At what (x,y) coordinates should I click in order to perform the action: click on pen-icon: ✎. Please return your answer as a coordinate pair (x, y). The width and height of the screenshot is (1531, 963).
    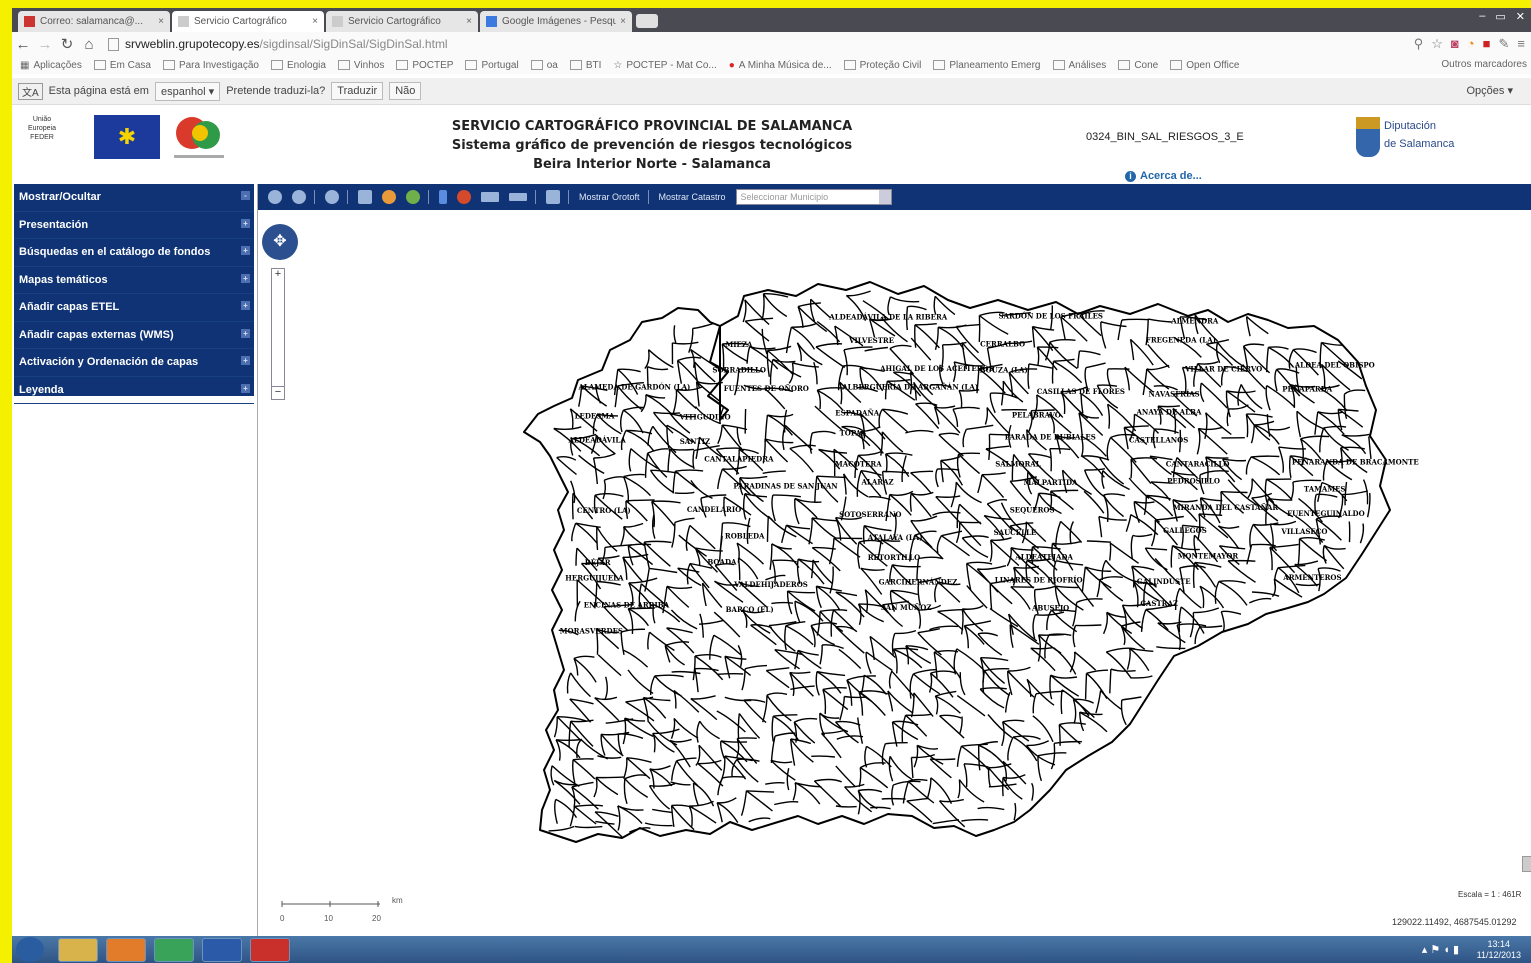
    Looking at the image, I should click on (1504, 44).